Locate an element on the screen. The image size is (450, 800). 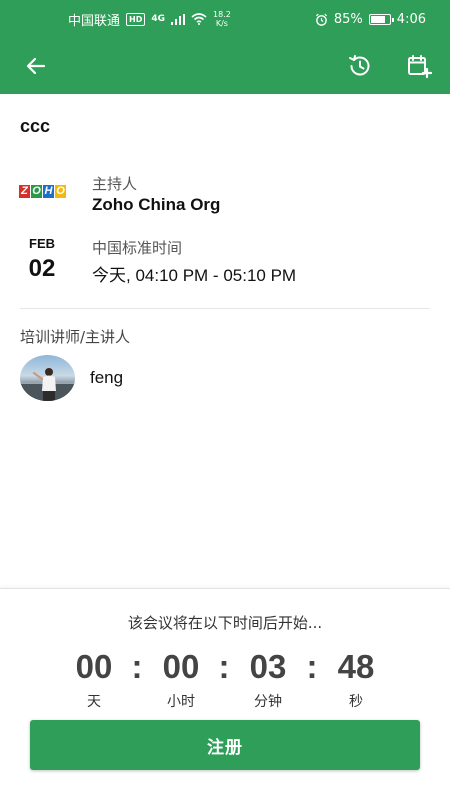
speed-value: 18.2 is located at coordinates (222, 14).